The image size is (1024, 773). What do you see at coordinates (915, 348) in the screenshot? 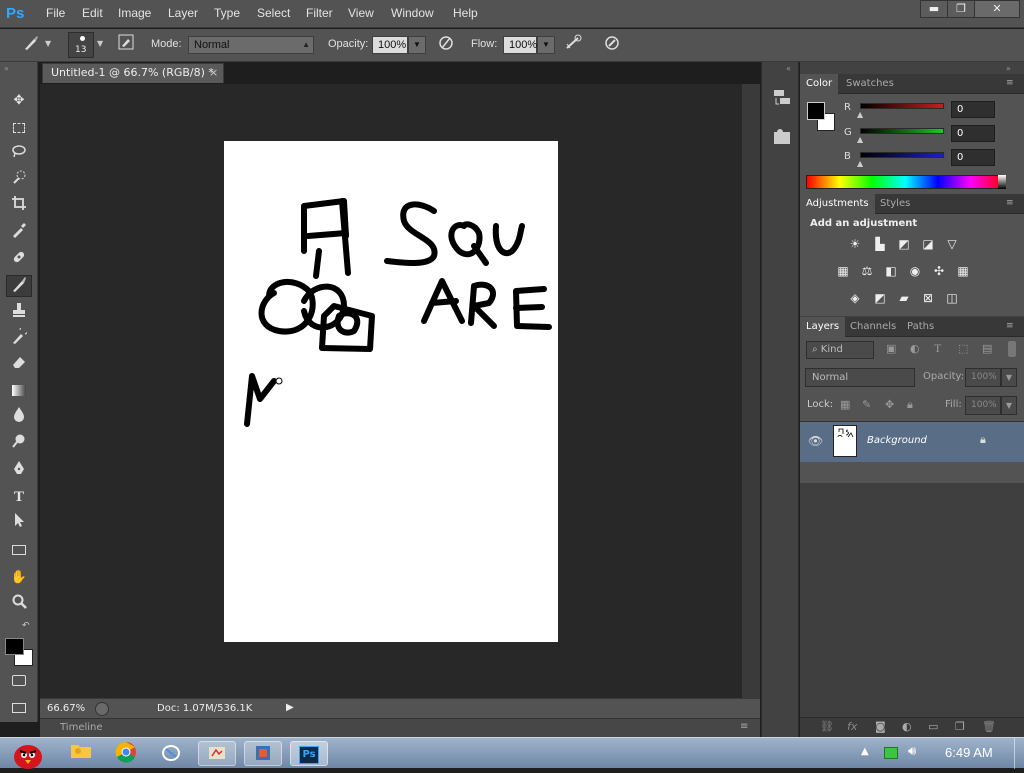
I see `filter-adjustment-icon: ◐` at bounding box center [915, 348].